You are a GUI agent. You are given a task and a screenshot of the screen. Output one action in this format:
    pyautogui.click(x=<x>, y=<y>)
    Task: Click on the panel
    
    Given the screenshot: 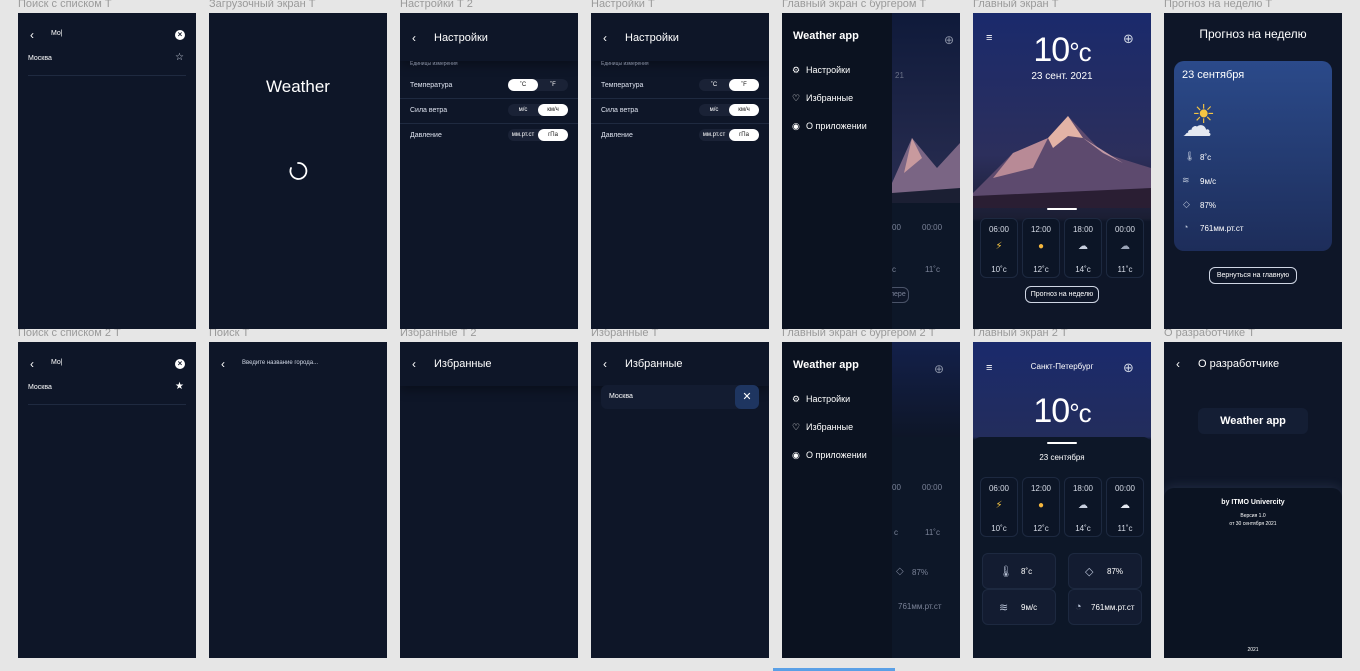 What is the action you would take?
    pyautogui.click(x=926, y=547)
    